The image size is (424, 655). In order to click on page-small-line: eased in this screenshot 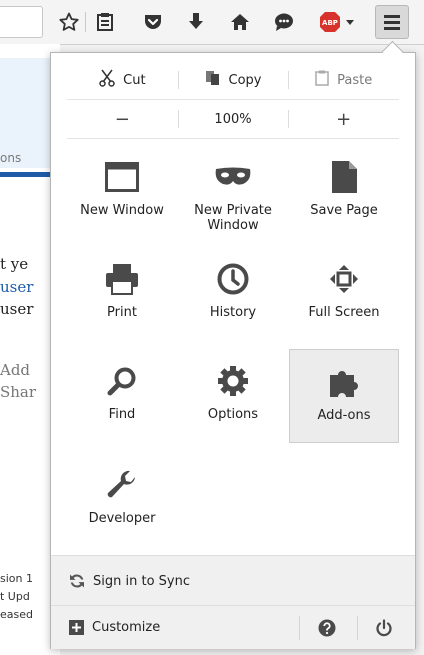, I will do `click(16, 614)`.